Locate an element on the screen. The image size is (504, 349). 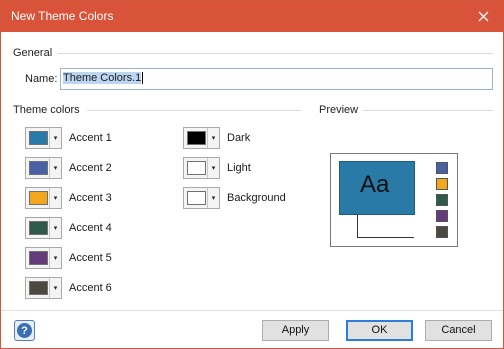
ok-button: OK is located at coordinates (379, 330).